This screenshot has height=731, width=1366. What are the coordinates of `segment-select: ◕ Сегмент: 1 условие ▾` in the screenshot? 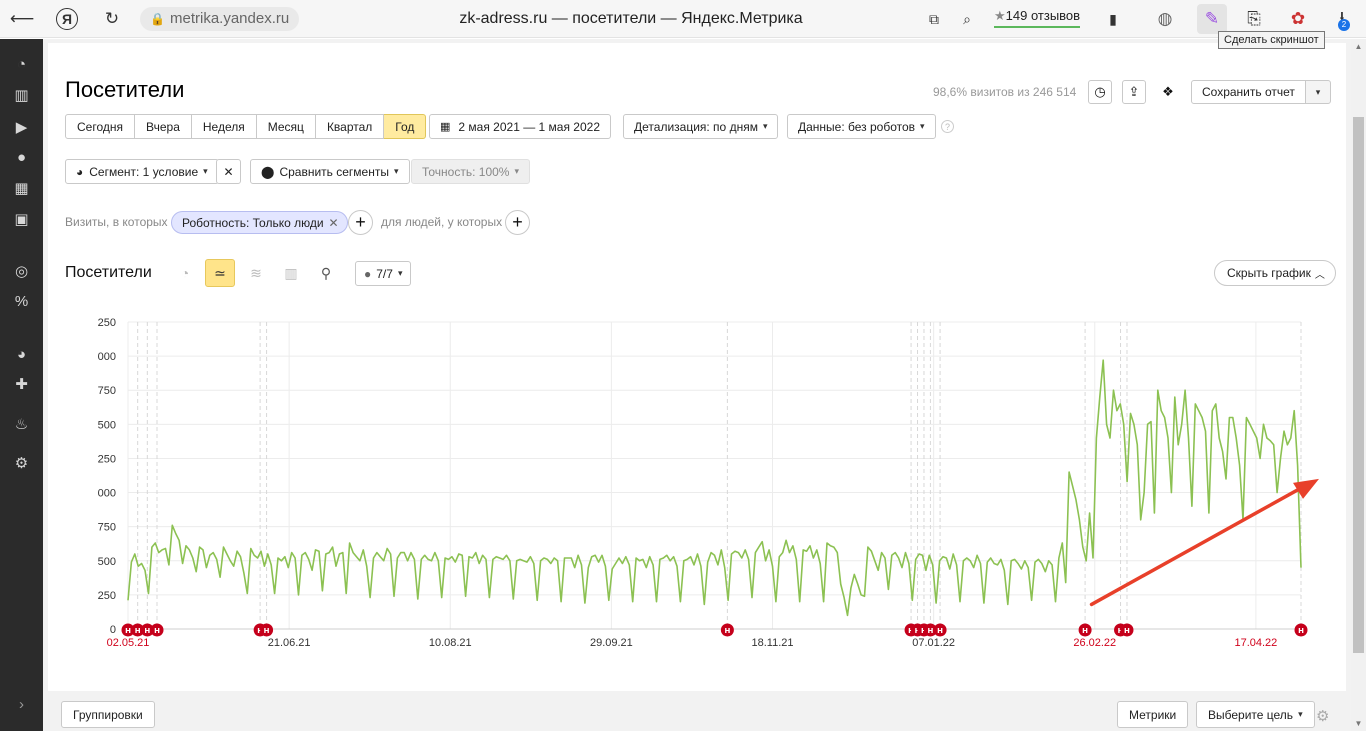 It's located at (142, 171).